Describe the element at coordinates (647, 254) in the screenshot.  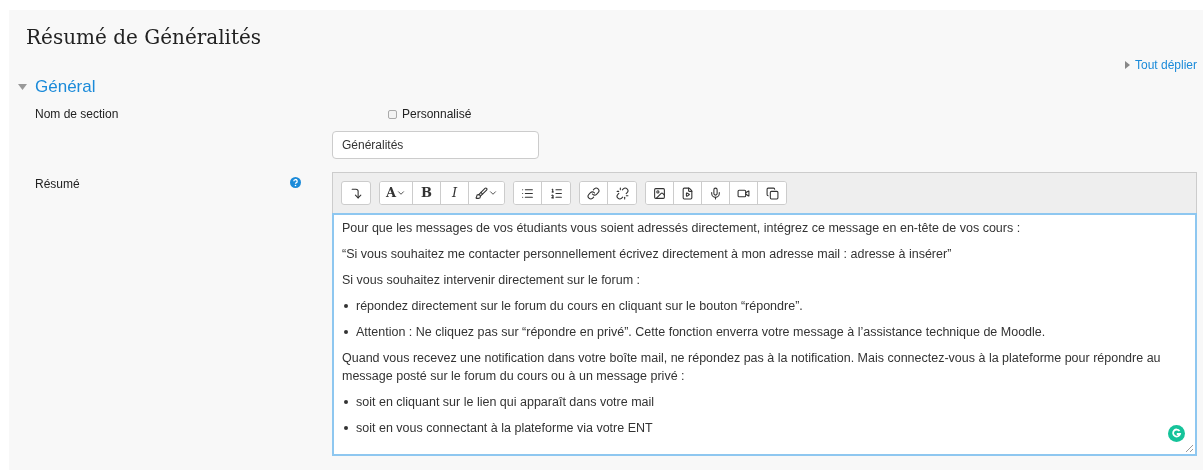
I see `paragraph: “Si vous souhaitez me contacter personnellement écrivez directement à mon adresse mail : adresse à insérer”` at that location.